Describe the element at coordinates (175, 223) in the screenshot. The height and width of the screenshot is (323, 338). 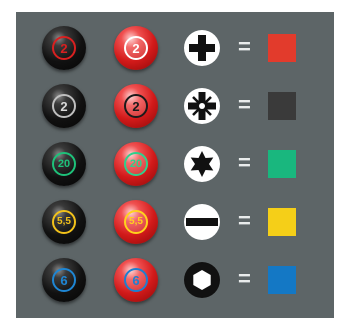
I see `legend-row: 5,5 5,5 =` at that location.